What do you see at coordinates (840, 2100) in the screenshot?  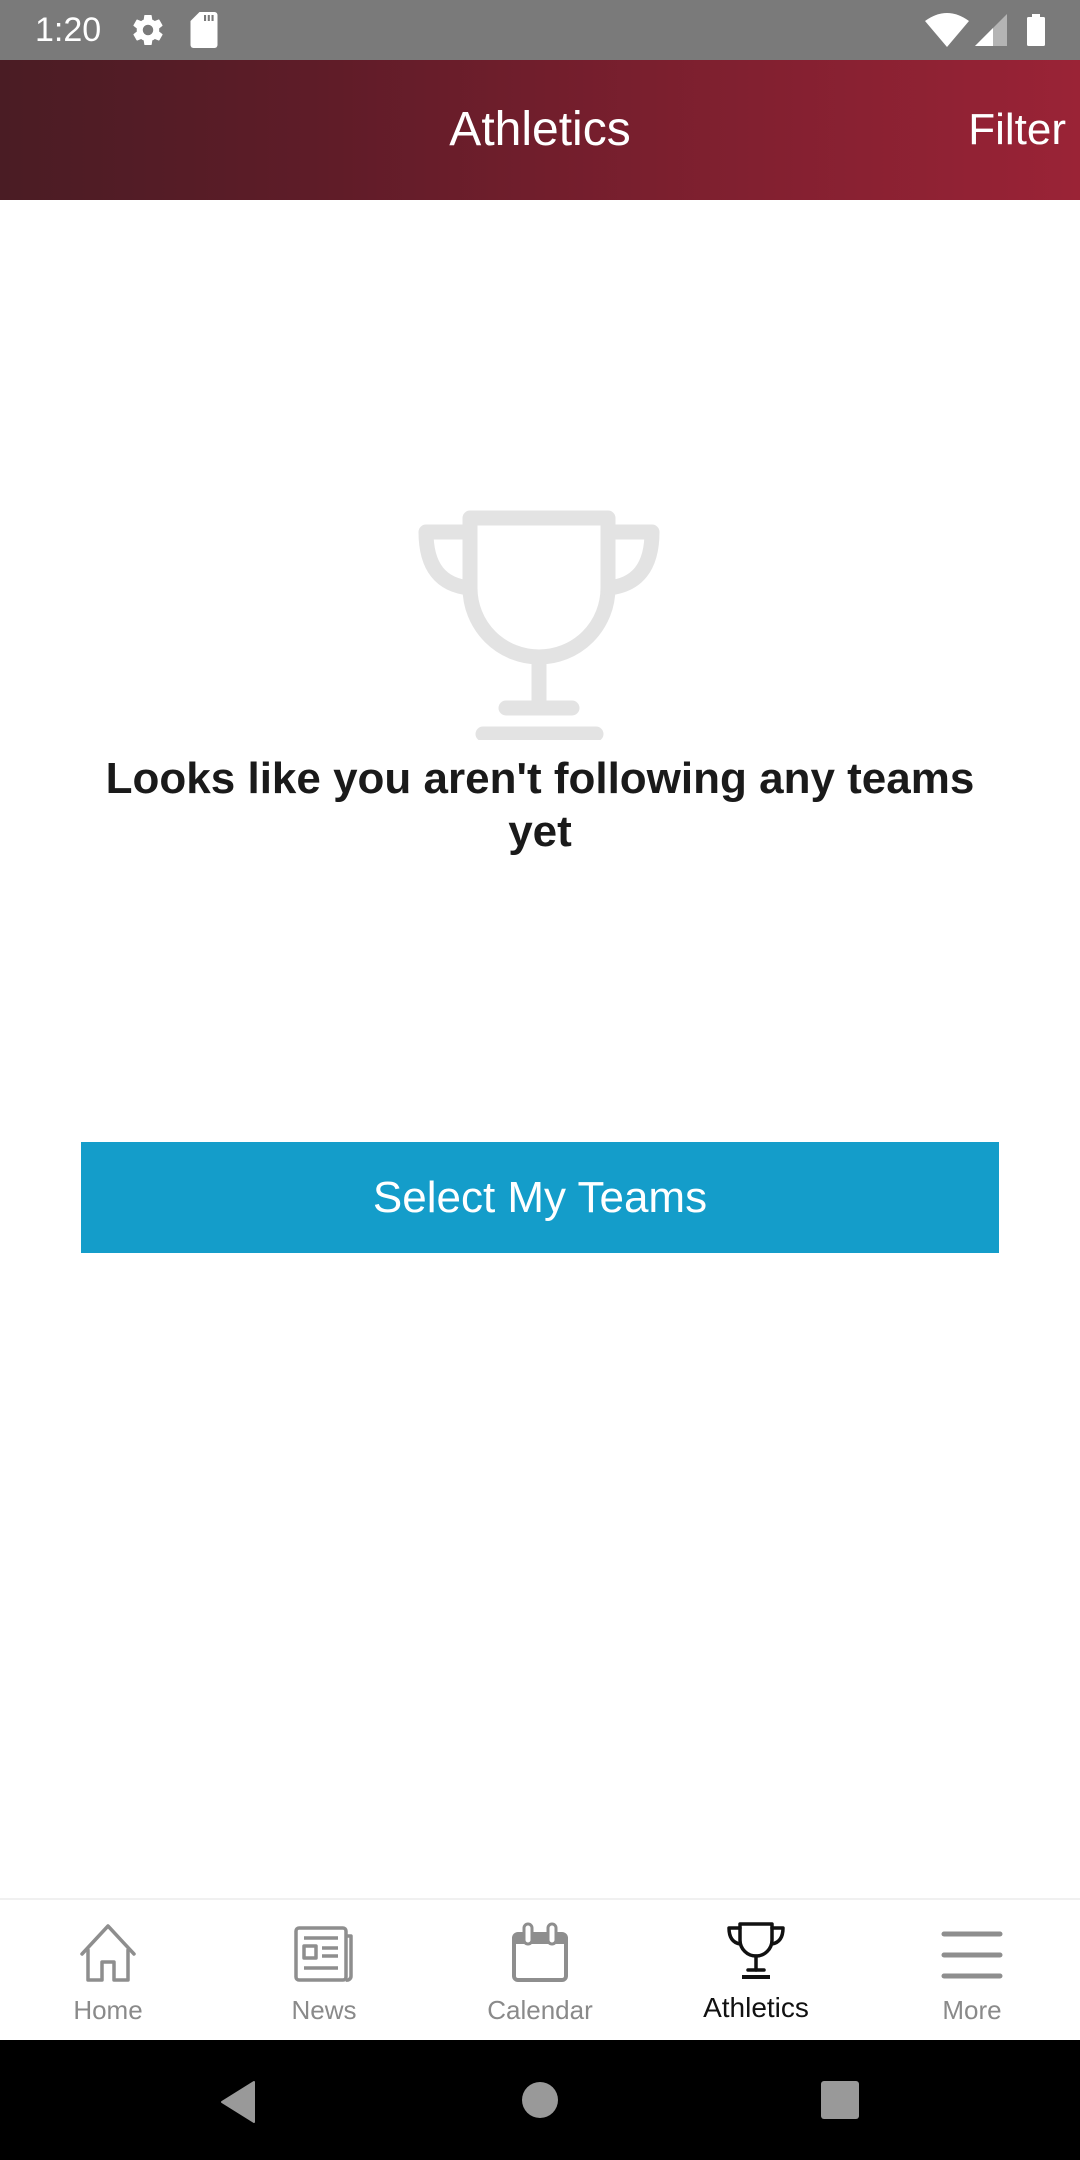 I see `recents-icon` at bounding box center [840, 2100].